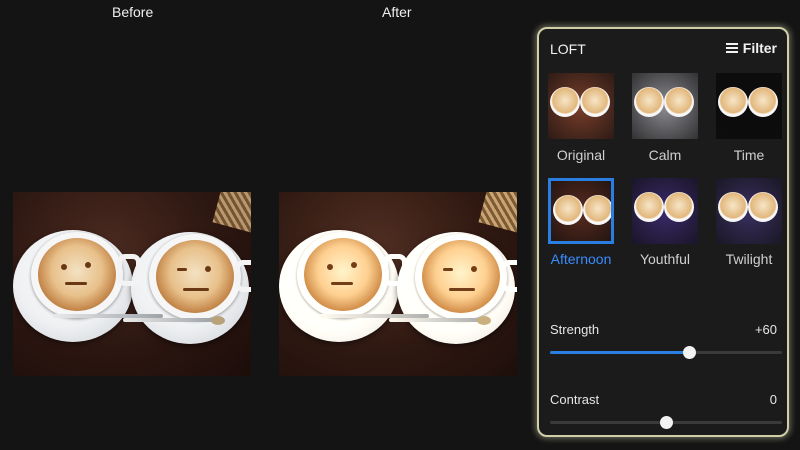  I want to click on contrast-slider, so click(666, 422).